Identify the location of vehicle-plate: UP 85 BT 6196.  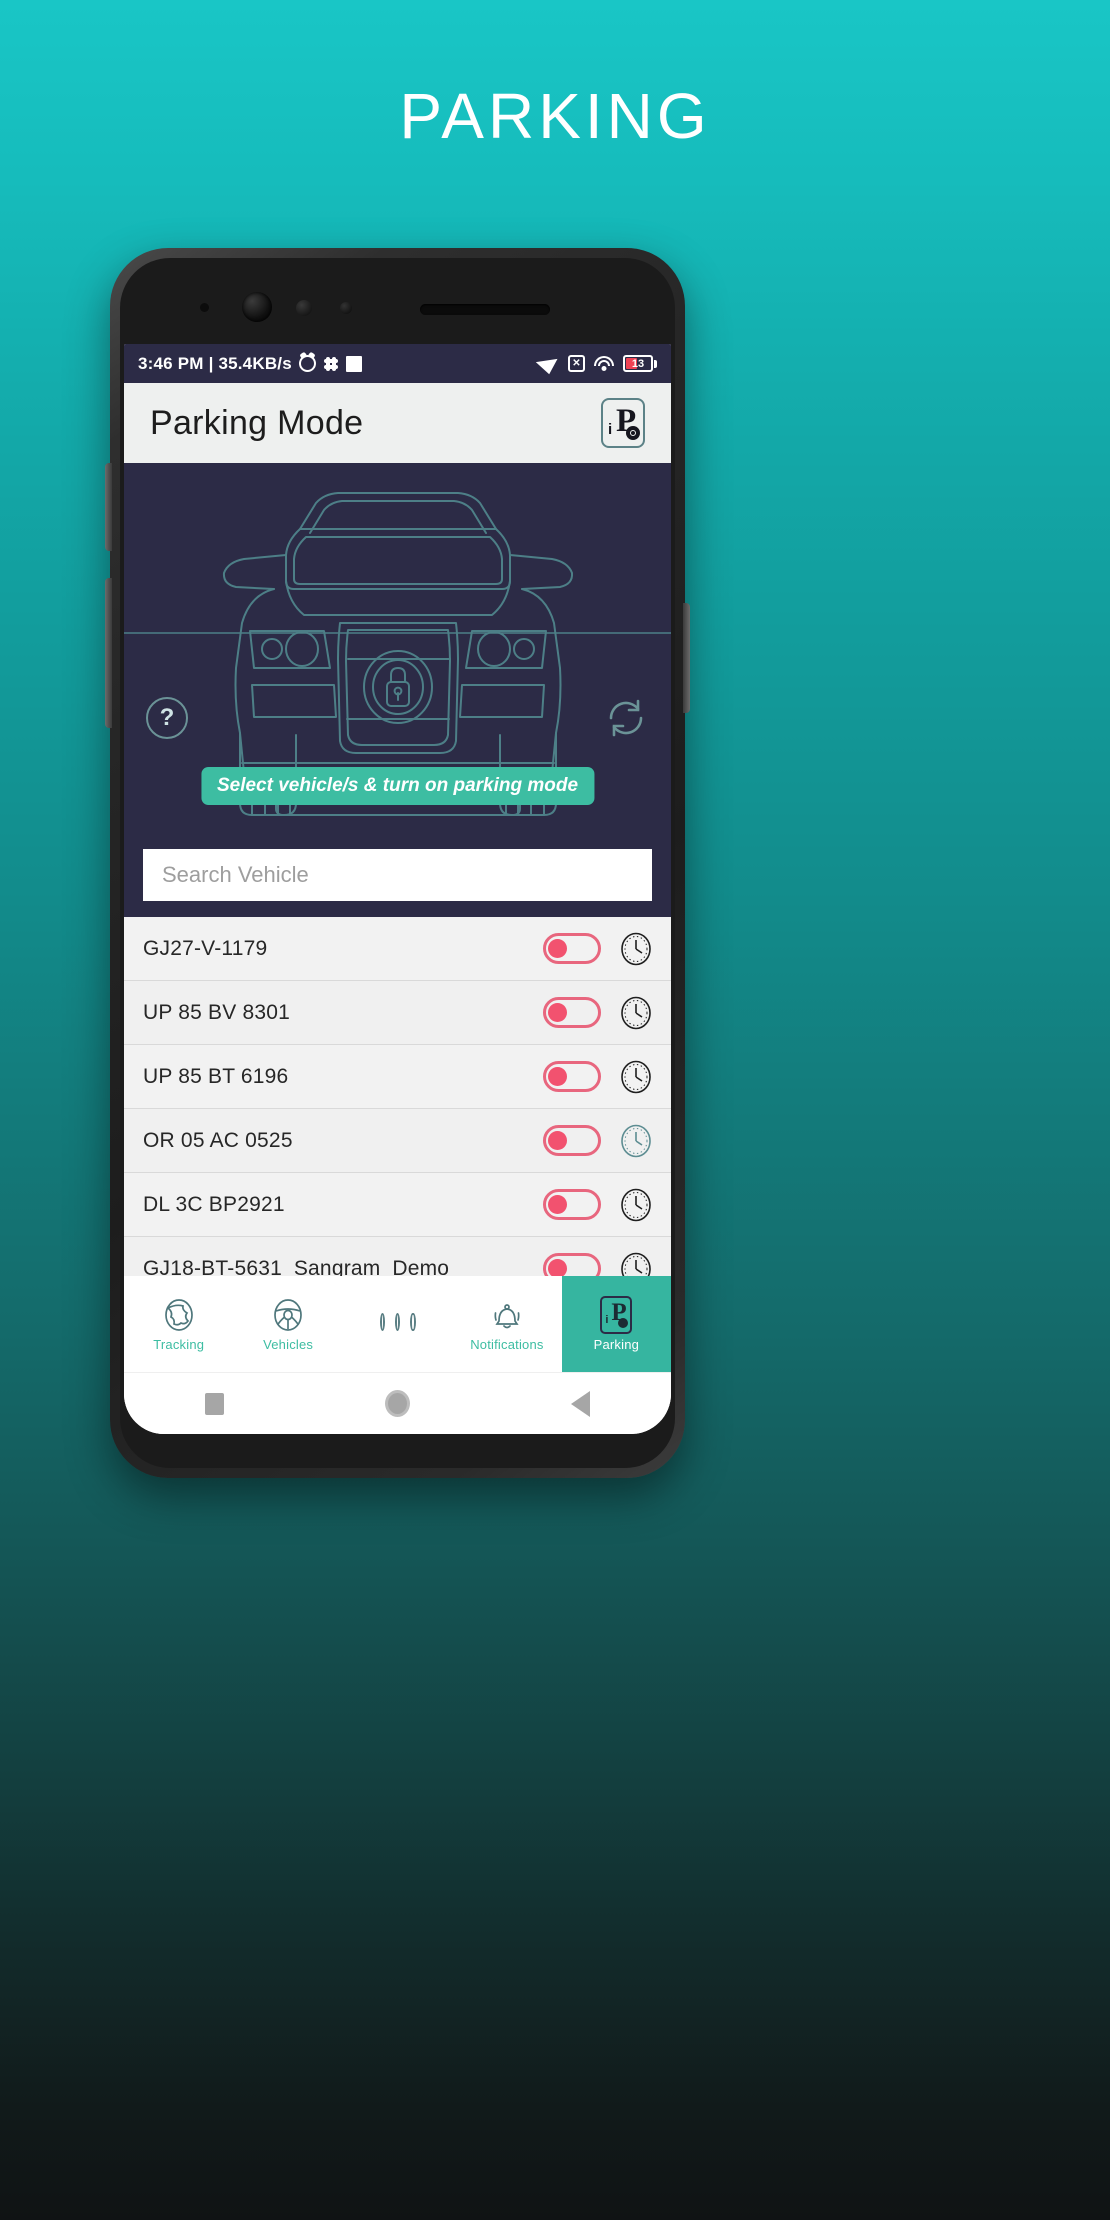
(216, 1076).